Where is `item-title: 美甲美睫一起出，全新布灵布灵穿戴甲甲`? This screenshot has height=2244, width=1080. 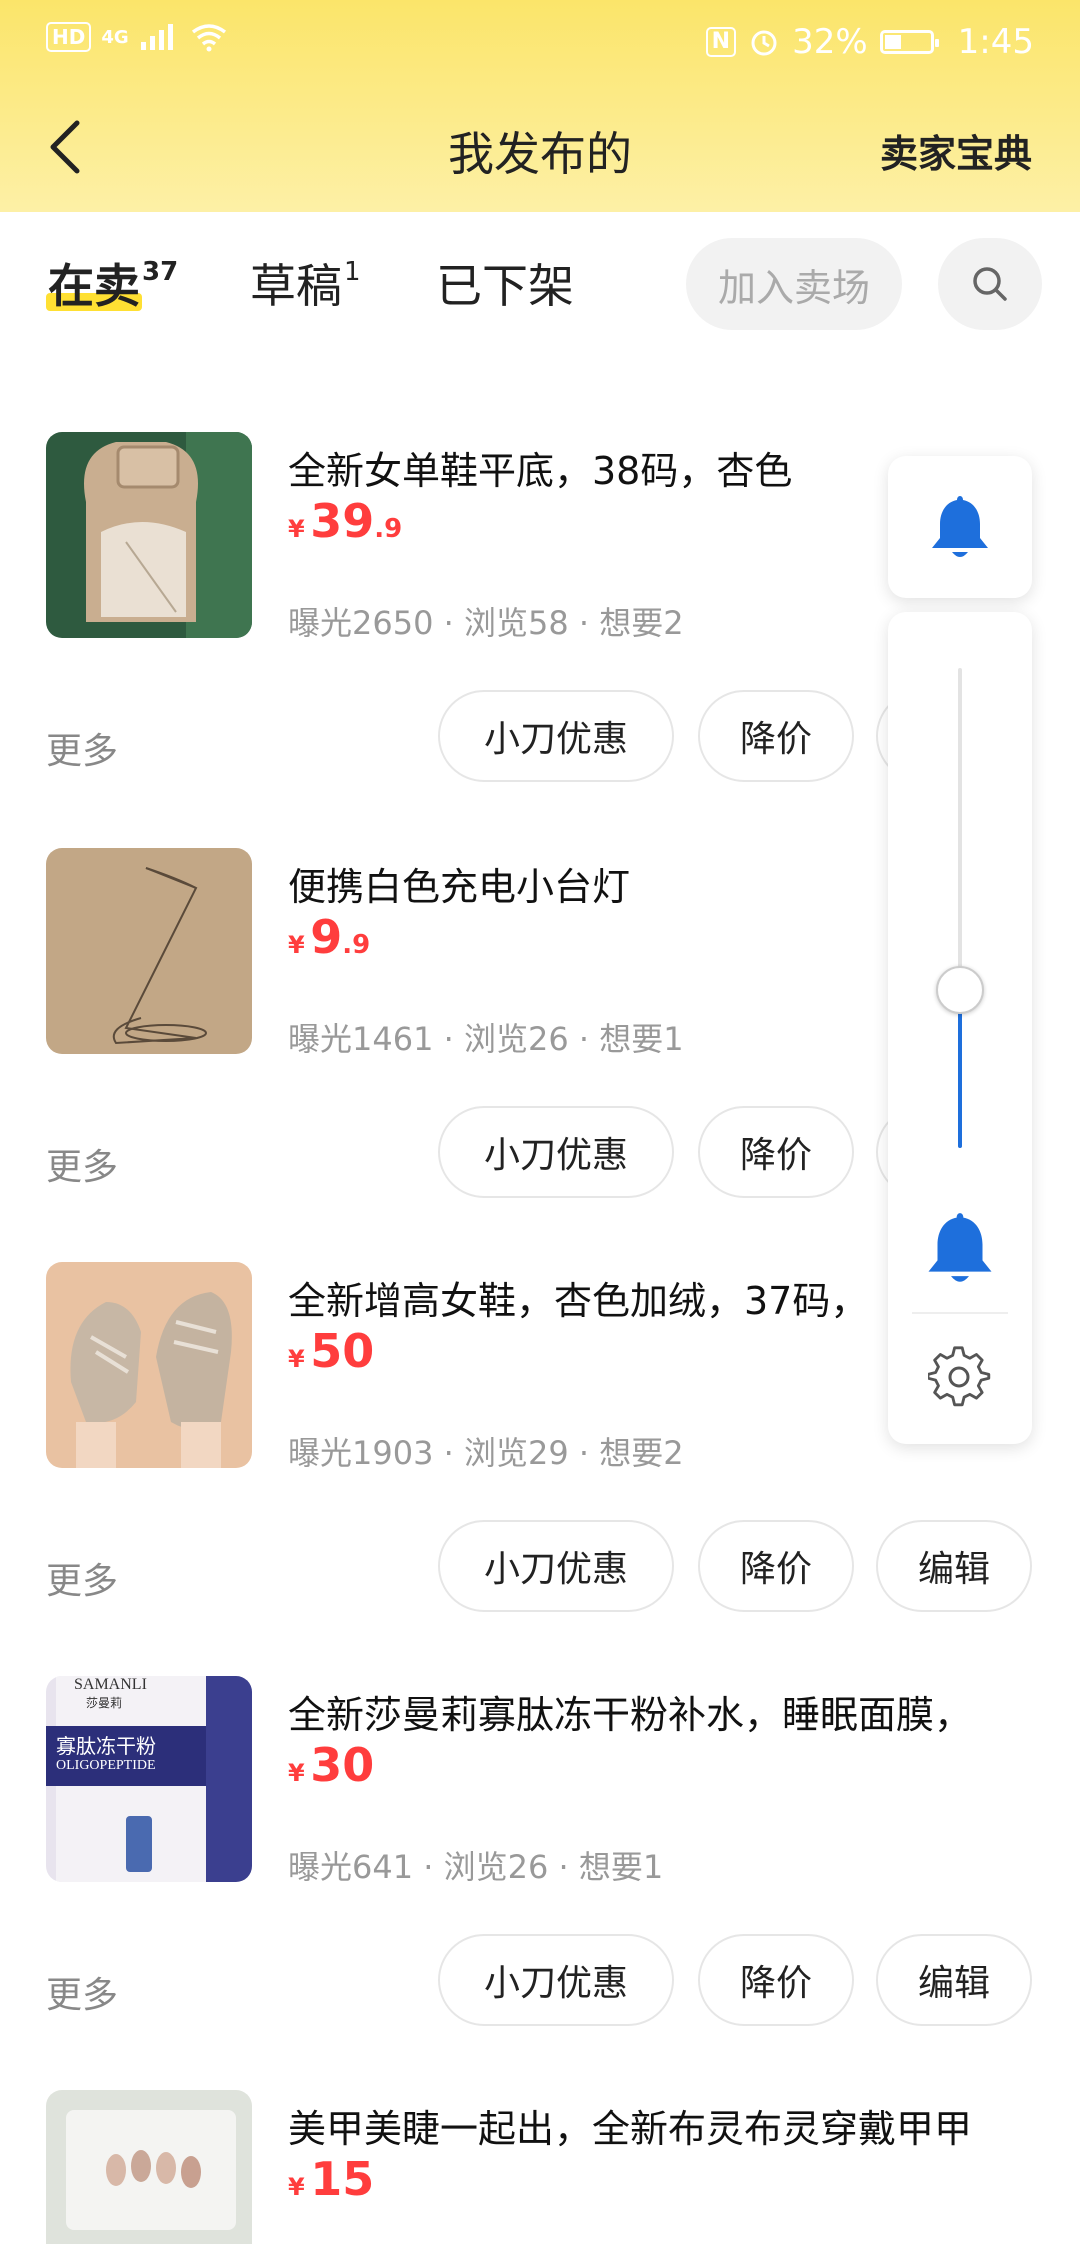
item-title: 美甲美睫一起出，全新布灵布灵穿戴甲甲 is located at coordinates (630, 2129).